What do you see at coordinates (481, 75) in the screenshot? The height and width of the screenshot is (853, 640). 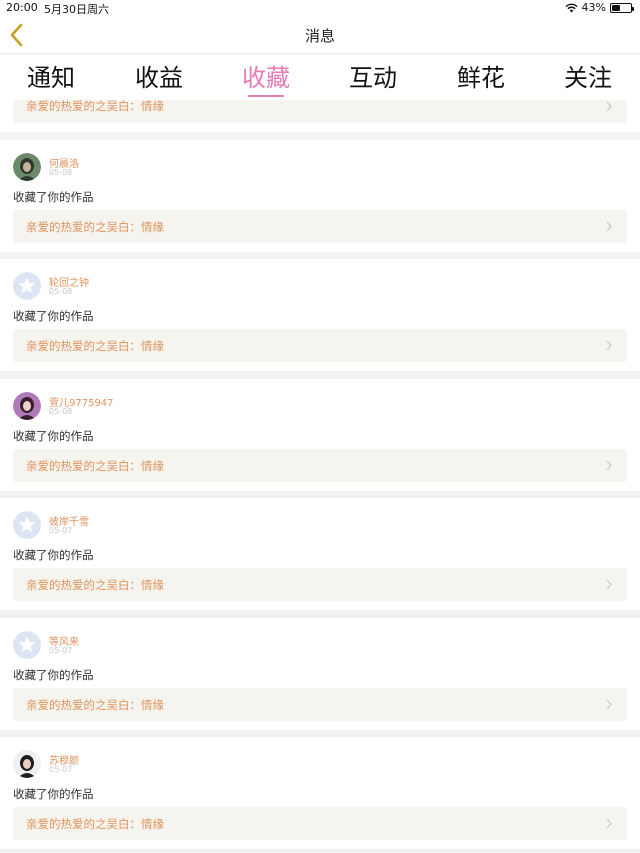 I see `tab-4: 鲜花` at bounding box center [481, 75].